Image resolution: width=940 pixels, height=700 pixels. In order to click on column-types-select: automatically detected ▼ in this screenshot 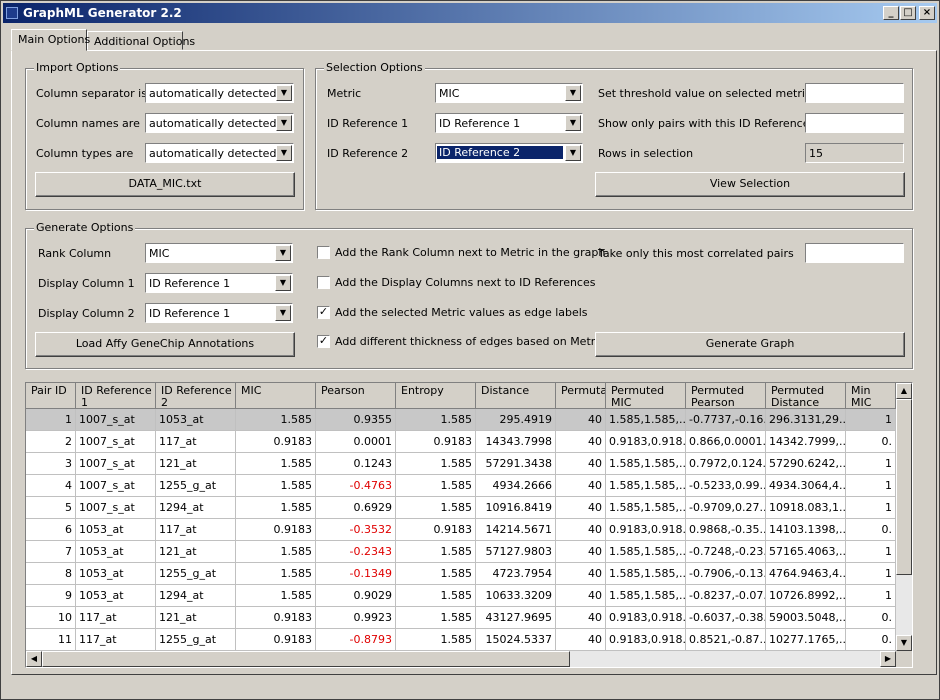, I will do `click(219, 153)`.